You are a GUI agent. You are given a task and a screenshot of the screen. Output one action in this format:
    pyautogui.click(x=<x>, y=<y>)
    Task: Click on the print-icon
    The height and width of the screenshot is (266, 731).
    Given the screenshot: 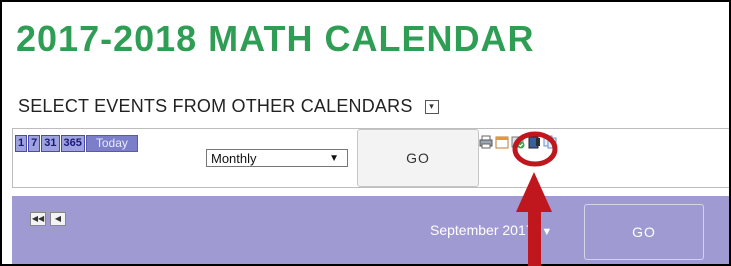 What is the action you would take?
    pyautogui.click(x=486, y=142)
    